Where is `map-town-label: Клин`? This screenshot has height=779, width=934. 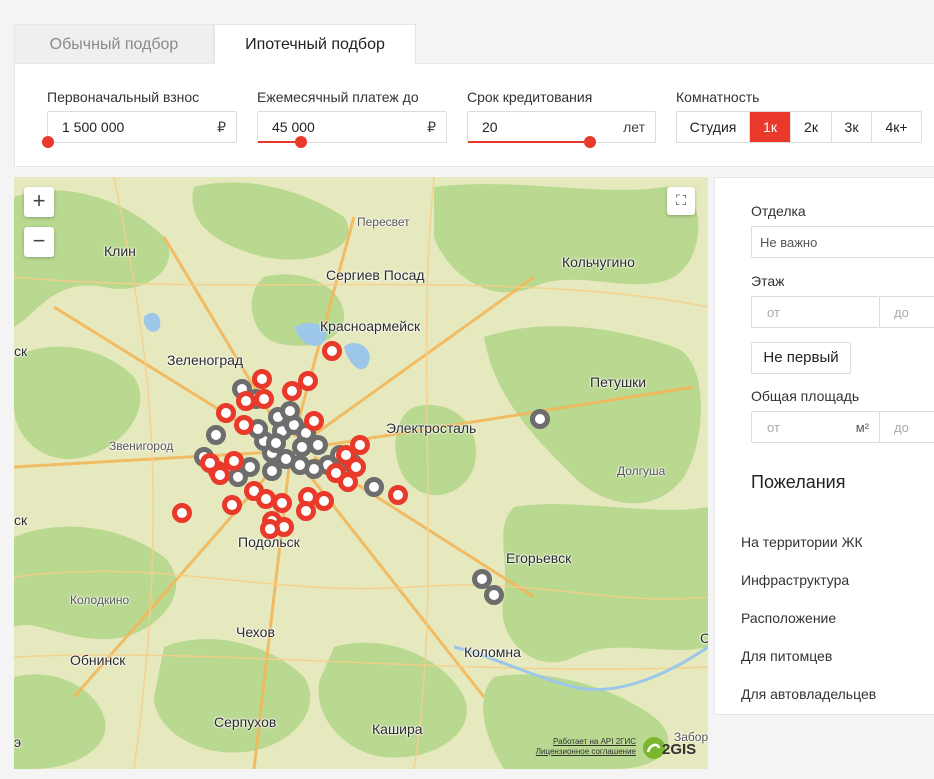 map-town-label: Клин is located at coordinates (120, 251).